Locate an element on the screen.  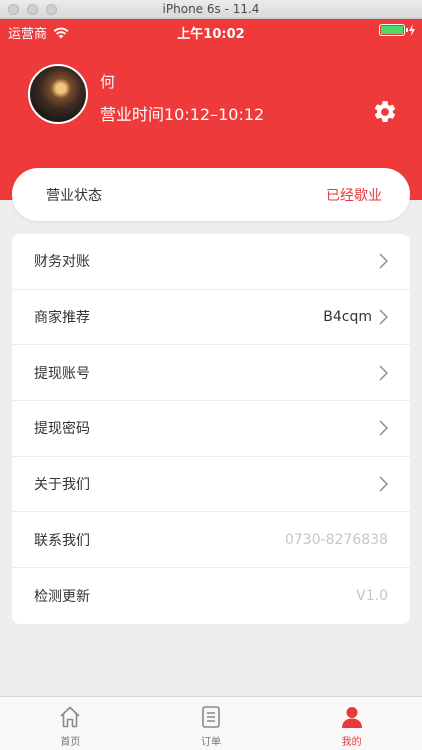
menu-item-withdraw-account: 提现账号 is located at coordinates (211, 373).